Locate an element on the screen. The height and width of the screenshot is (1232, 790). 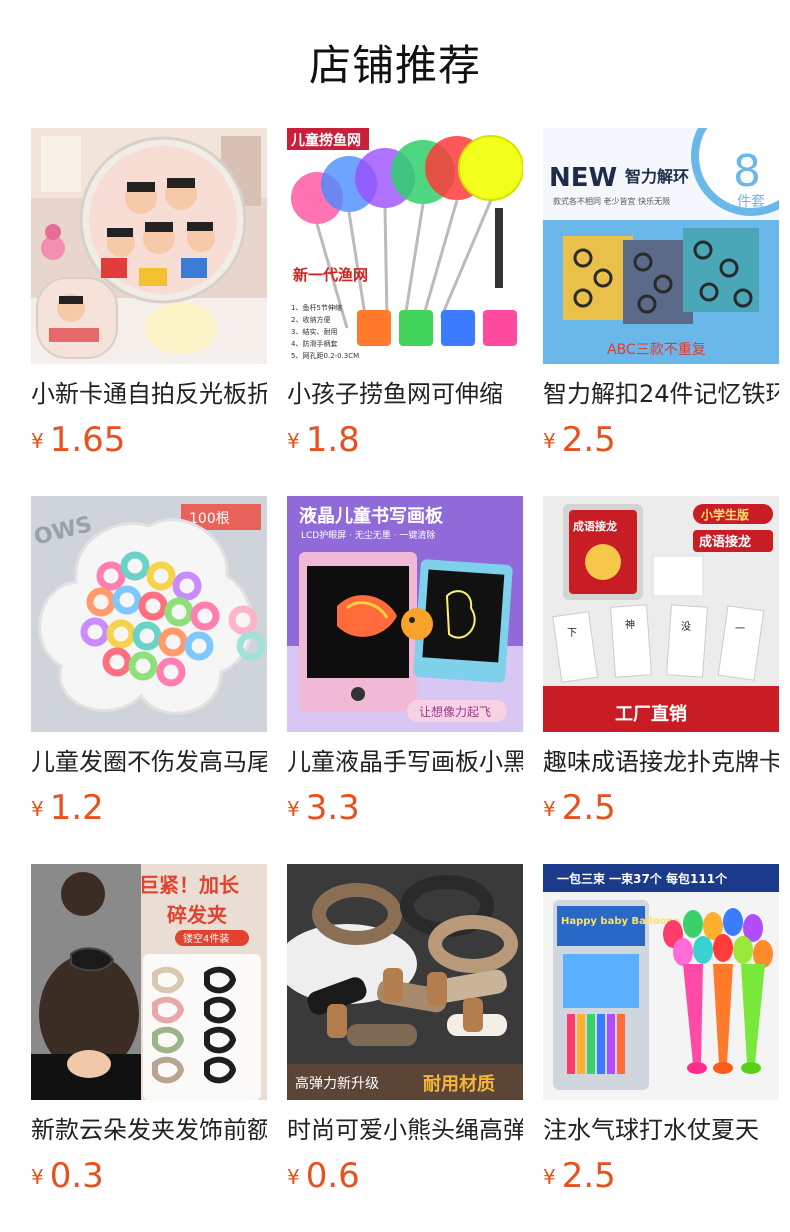
product-name: 趣味成语接龙扑克牌卡片 is located at coordinates (661, 762).